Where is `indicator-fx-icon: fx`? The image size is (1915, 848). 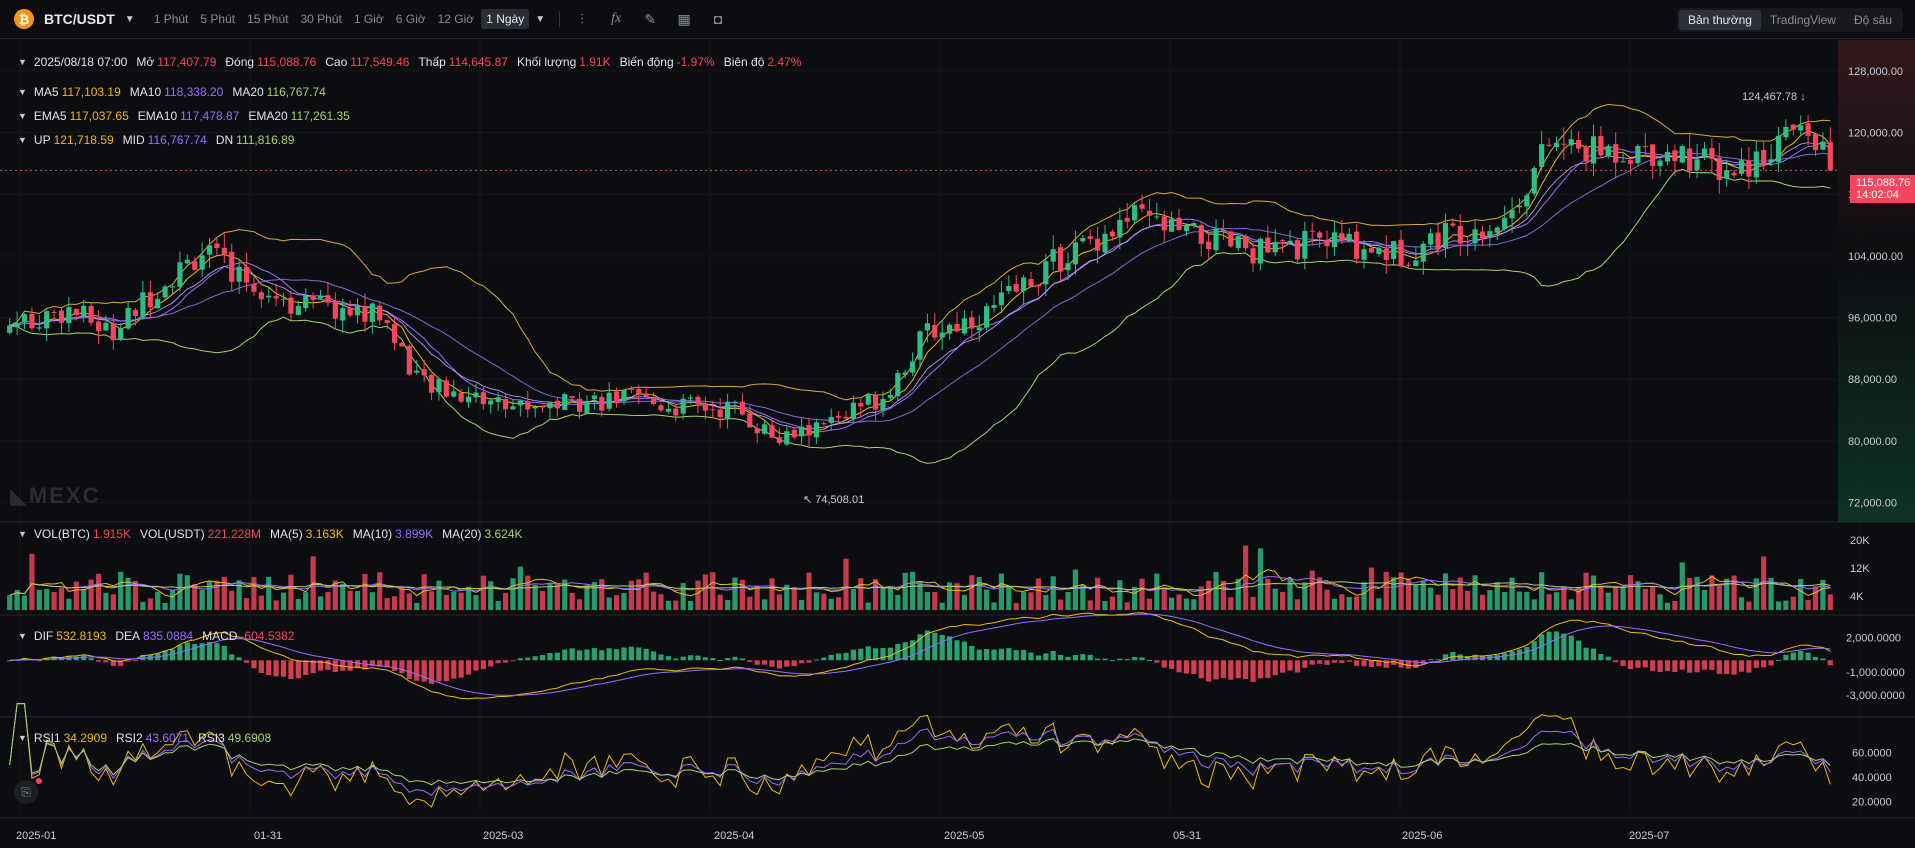
indicator-fx-icon: fx is located at coordinates (616, 19).